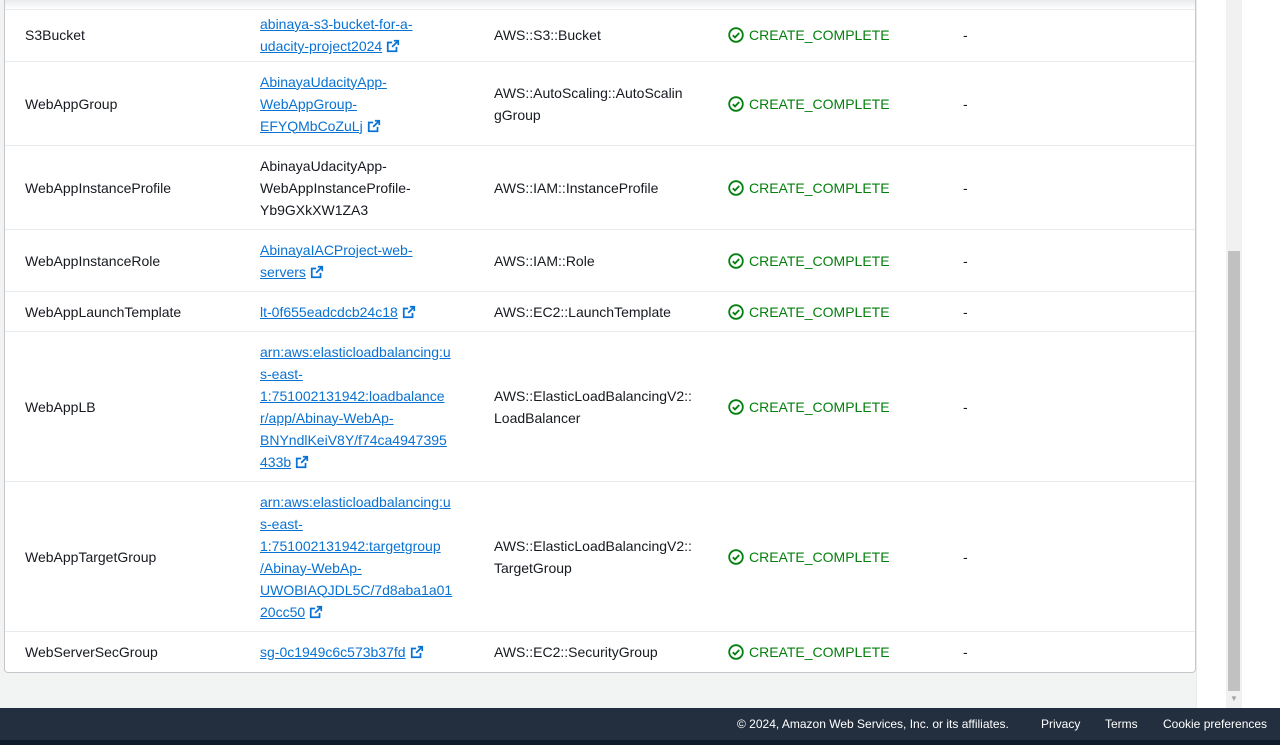 The width and height of the screenshot is (1280, 745). I want to click on physical-id-link: EFYQMbCoZuLj, so click(311, 126).